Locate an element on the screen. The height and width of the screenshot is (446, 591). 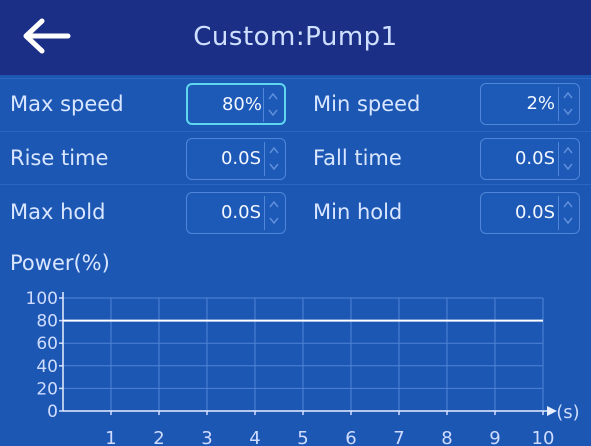
x-tick-label: 4 is located at coordinates (254, 437).